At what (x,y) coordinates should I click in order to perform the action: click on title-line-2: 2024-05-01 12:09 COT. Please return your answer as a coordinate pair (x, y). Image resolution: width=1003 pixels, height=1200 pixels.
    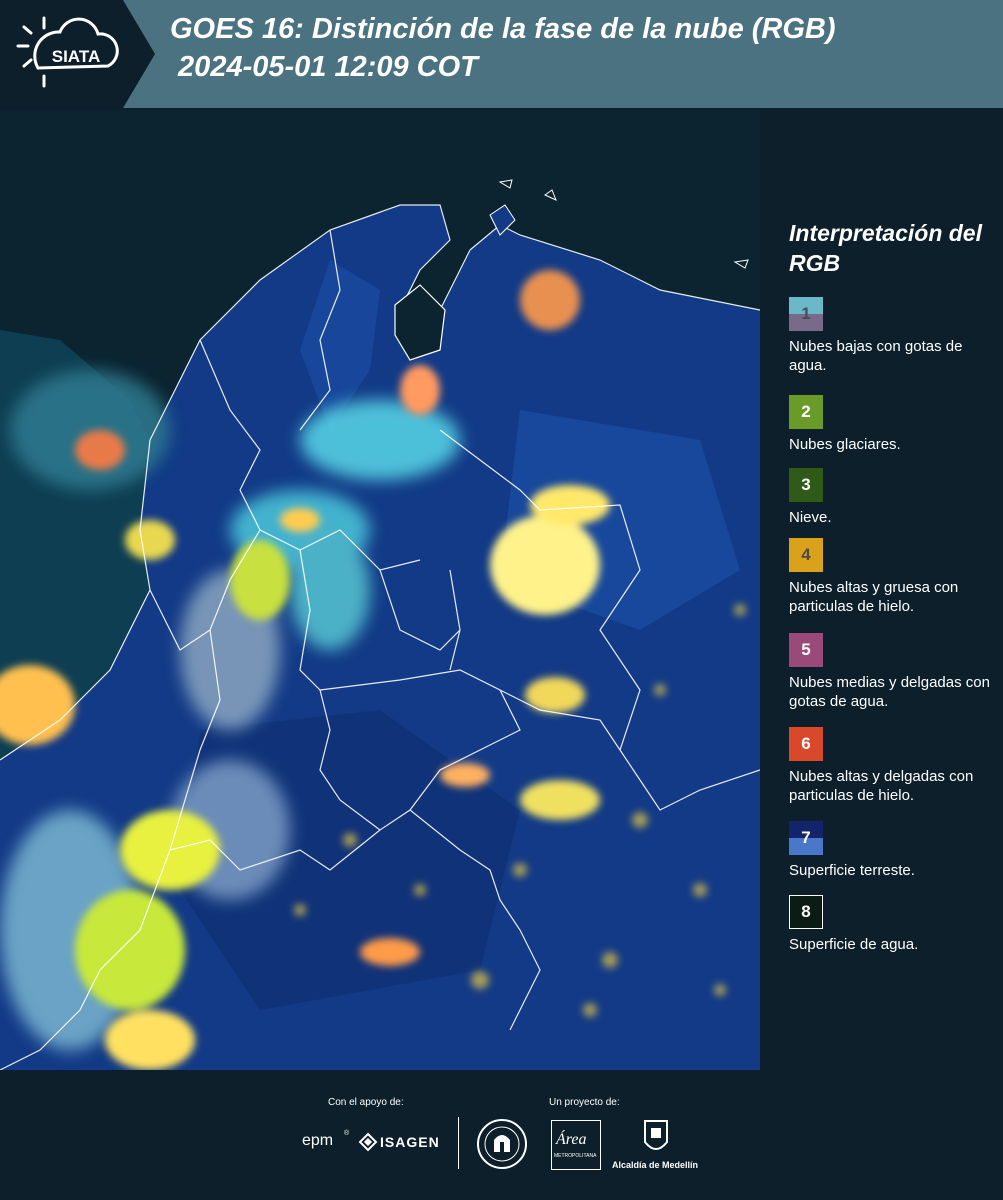
    Looking at the image, I should click on (324, 67).